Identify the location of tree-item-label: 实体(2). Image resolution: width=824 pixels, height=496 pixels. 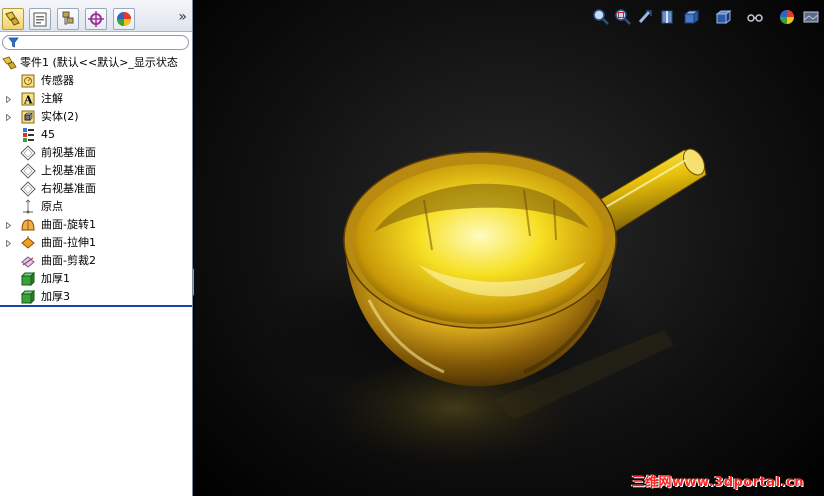
(60, 116).